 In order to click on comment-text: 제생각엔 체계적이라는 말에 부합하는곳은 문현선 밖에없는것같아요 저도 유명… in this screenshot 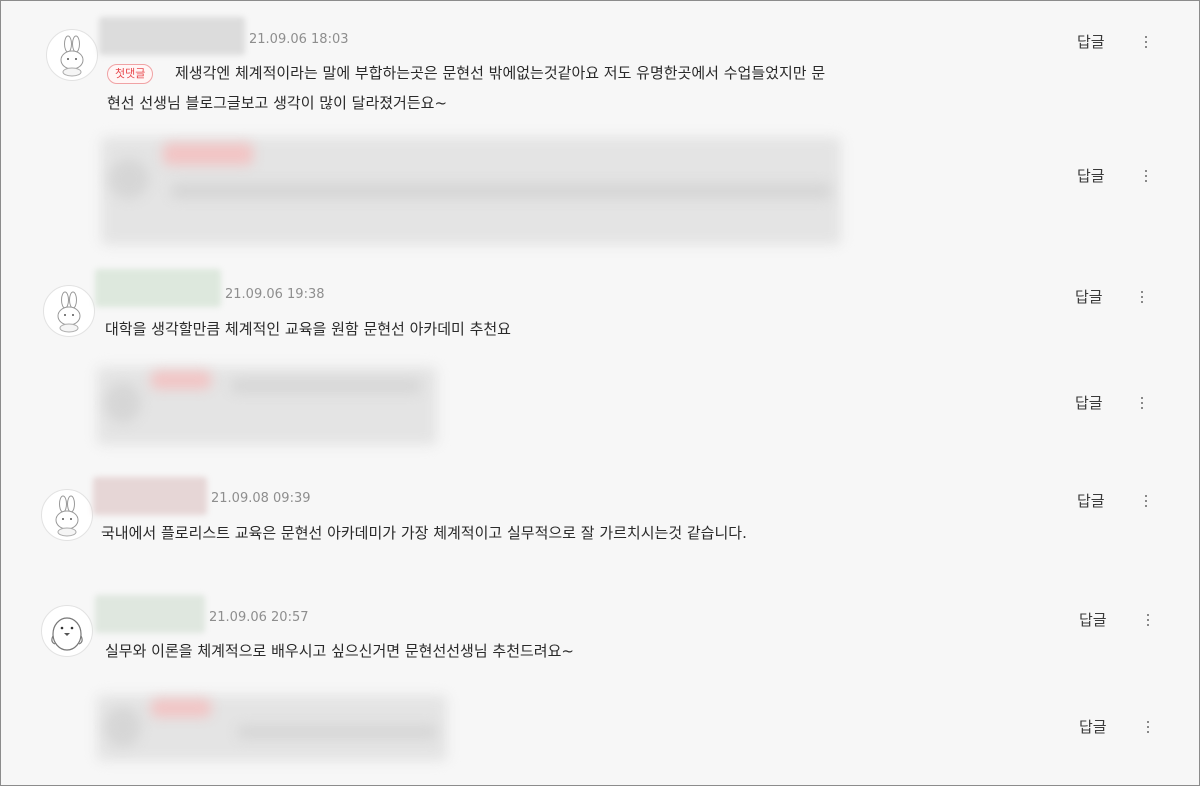, I will do `click(500, 73)`.